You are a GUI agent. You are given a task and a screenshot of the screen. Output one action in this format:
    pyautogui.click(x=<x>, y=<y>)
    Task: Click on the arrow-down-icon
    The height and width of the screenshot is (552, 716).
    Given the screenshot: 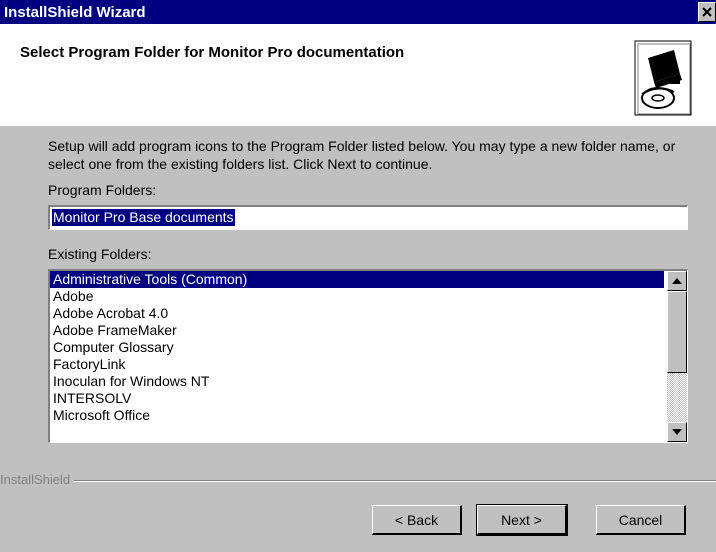 What is the action you would take?
    pyautogui.click(x=677, y=432)
    